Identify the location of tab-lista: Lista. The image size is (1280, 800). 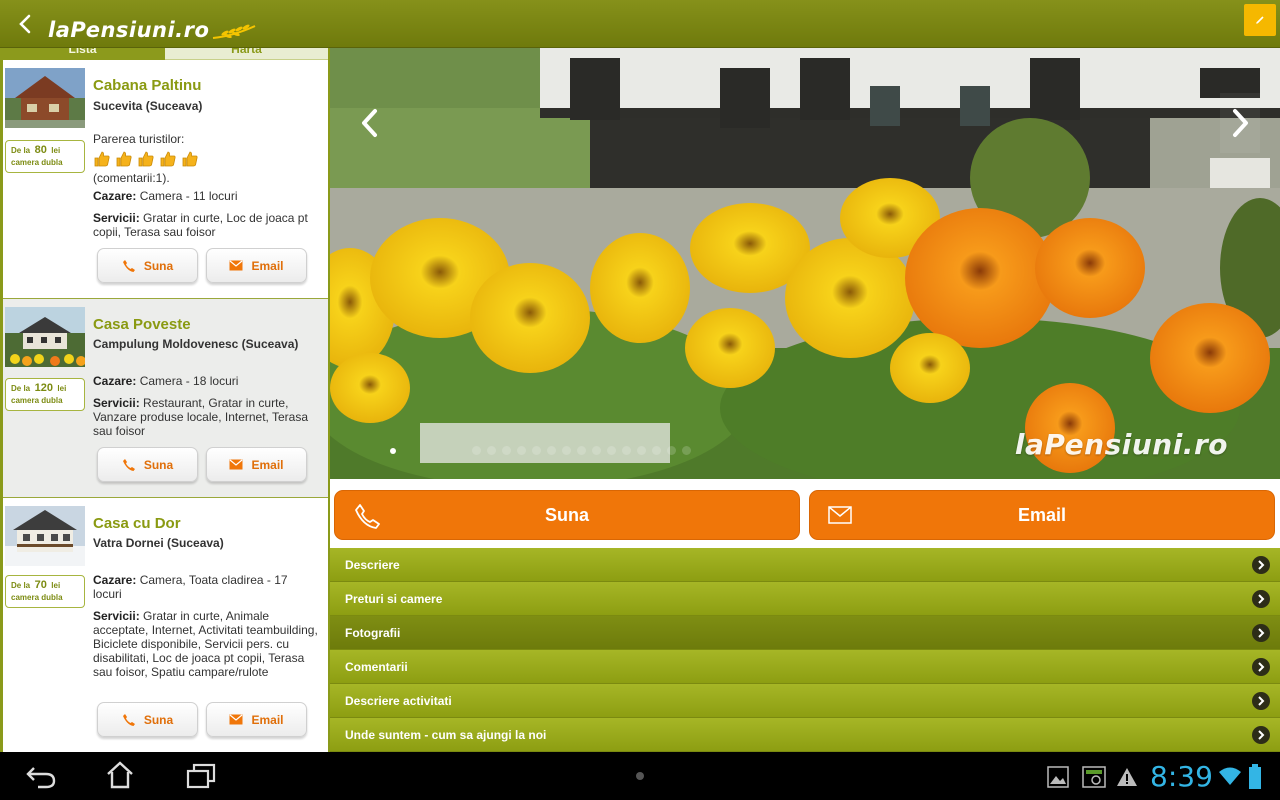
(82, 54).